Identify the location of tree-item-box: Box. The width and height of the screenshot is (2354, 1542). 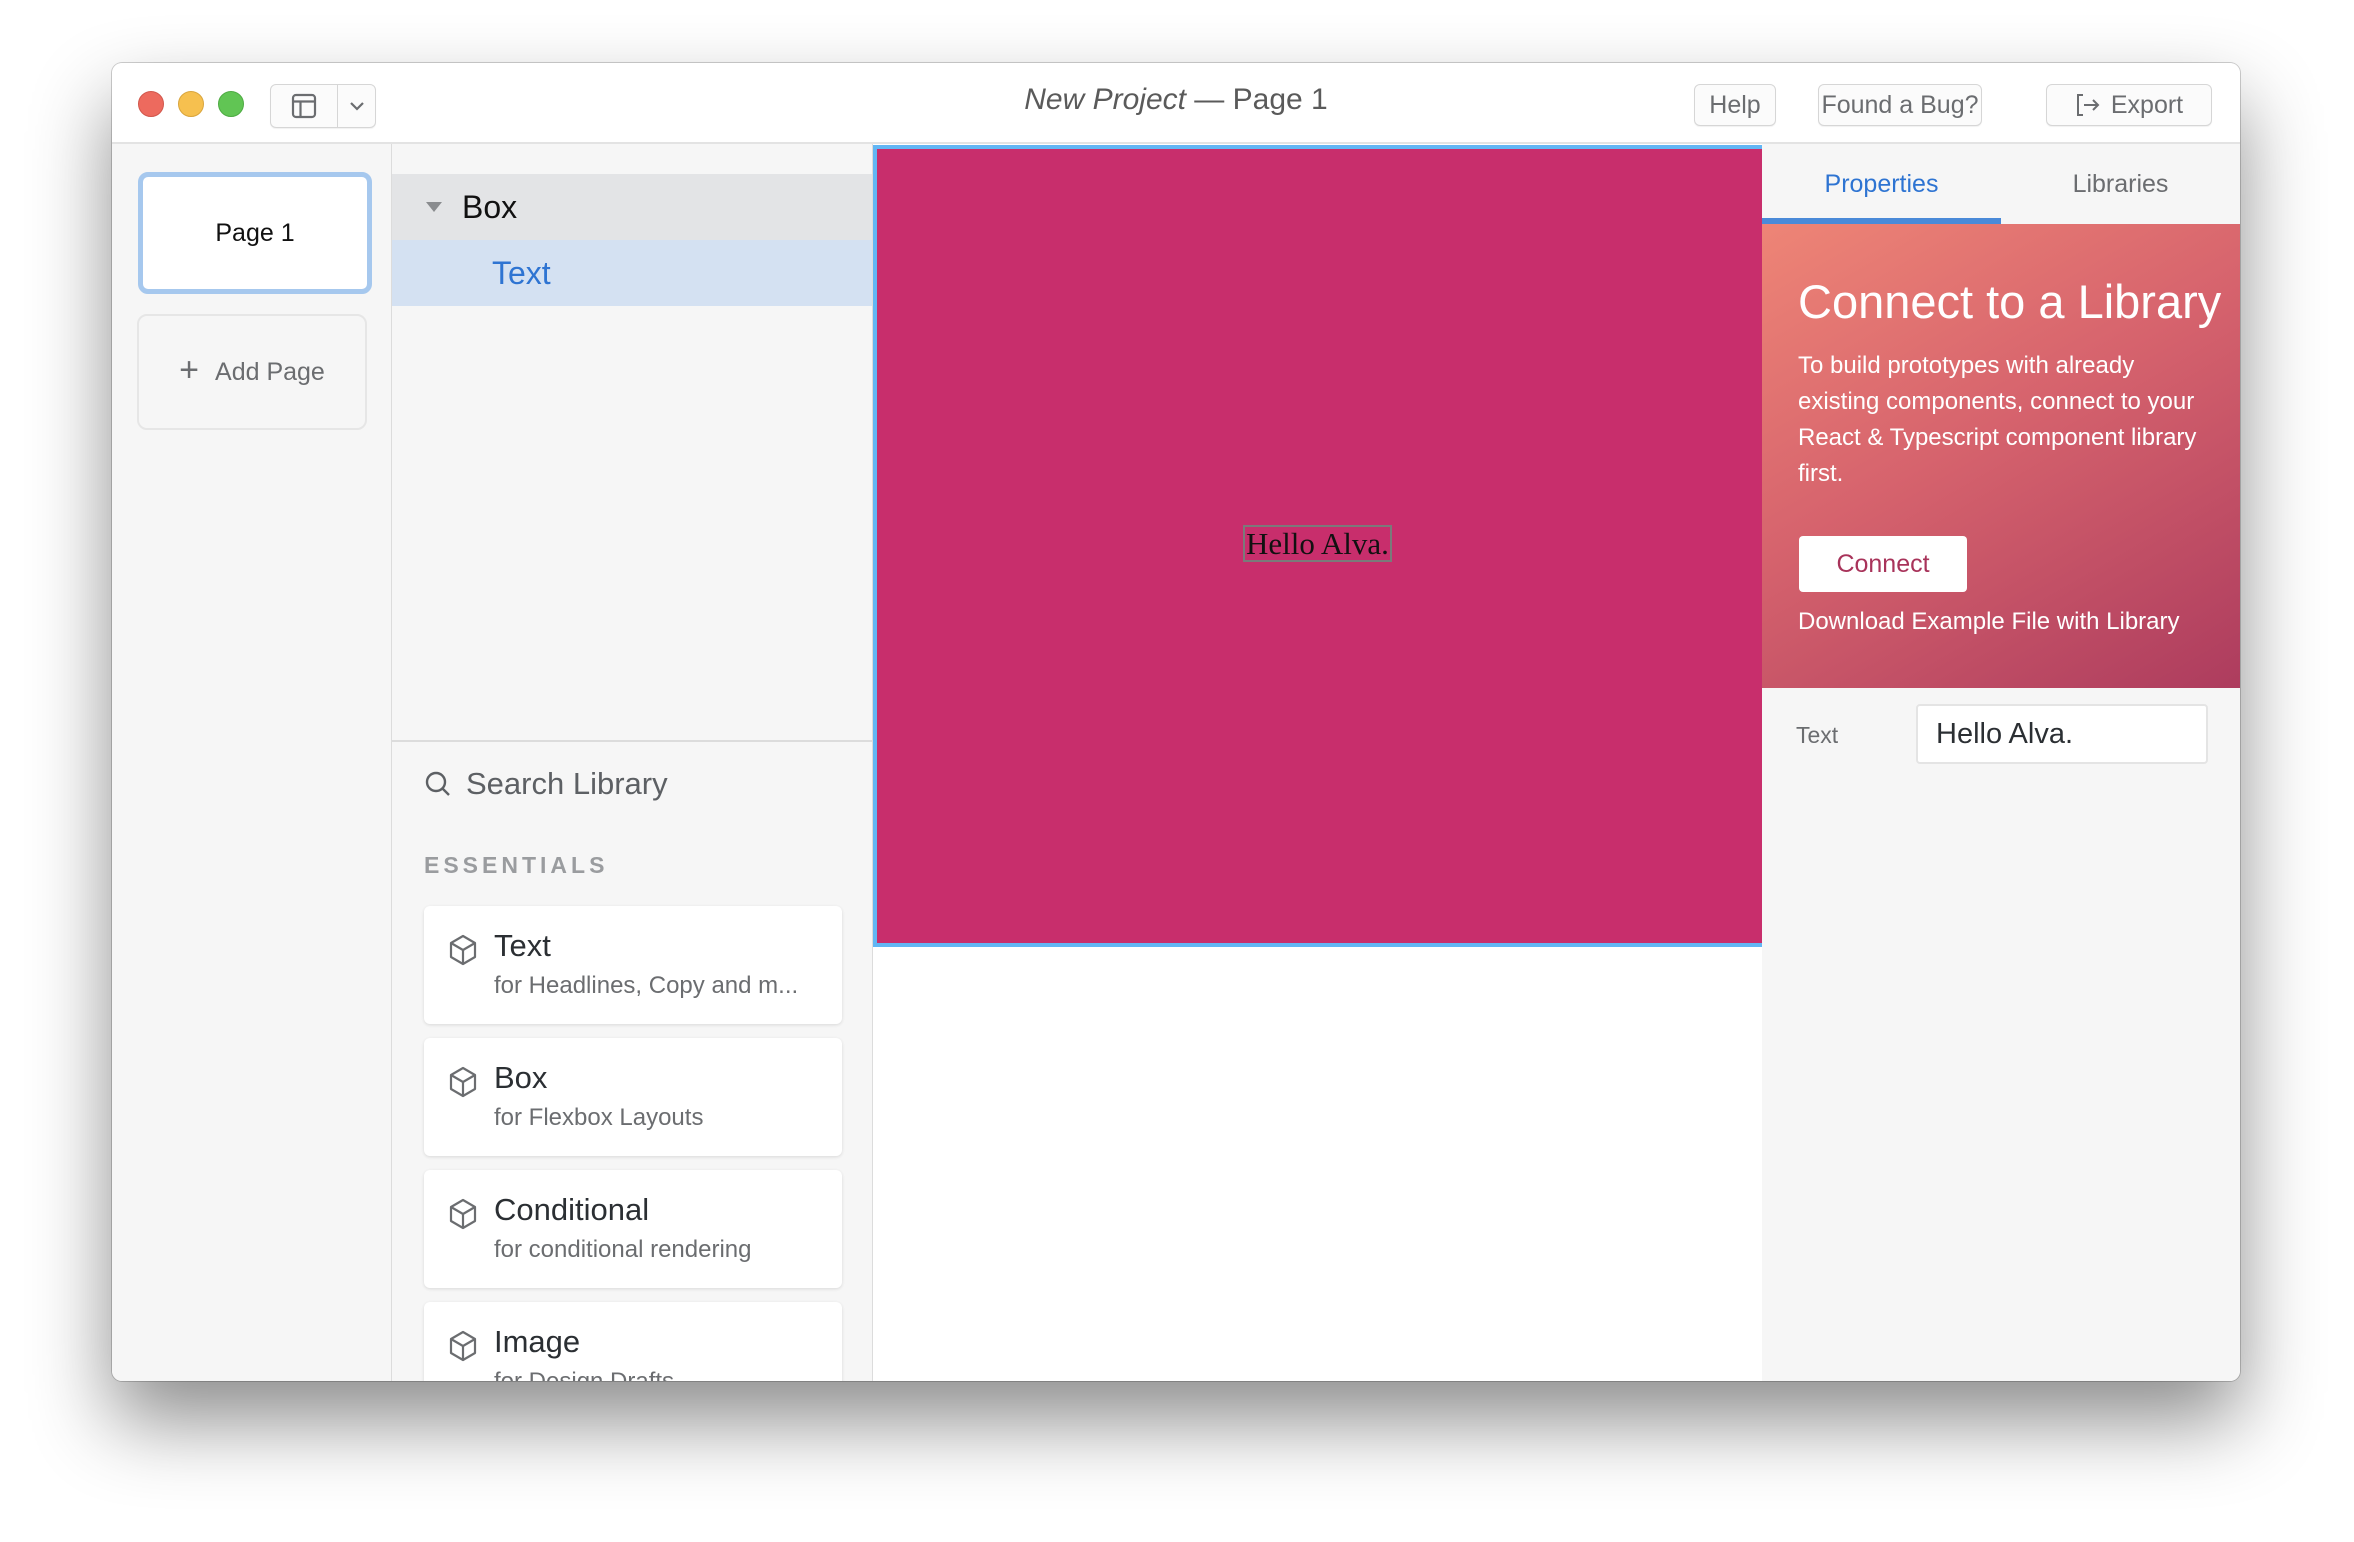
(632, 207).